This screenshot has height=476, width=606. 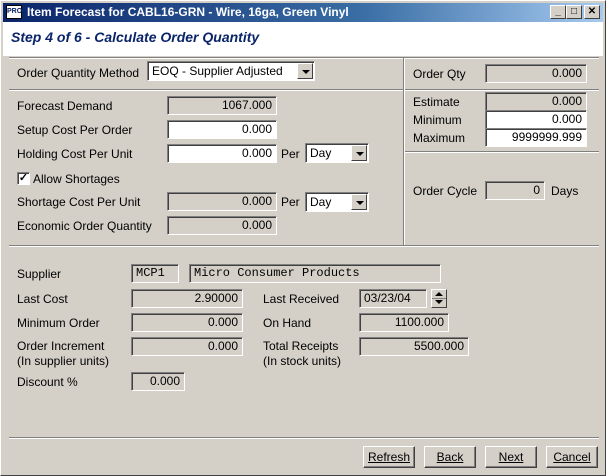 I want to click on divider-buttons-highlight, so click(x=304, y=438).